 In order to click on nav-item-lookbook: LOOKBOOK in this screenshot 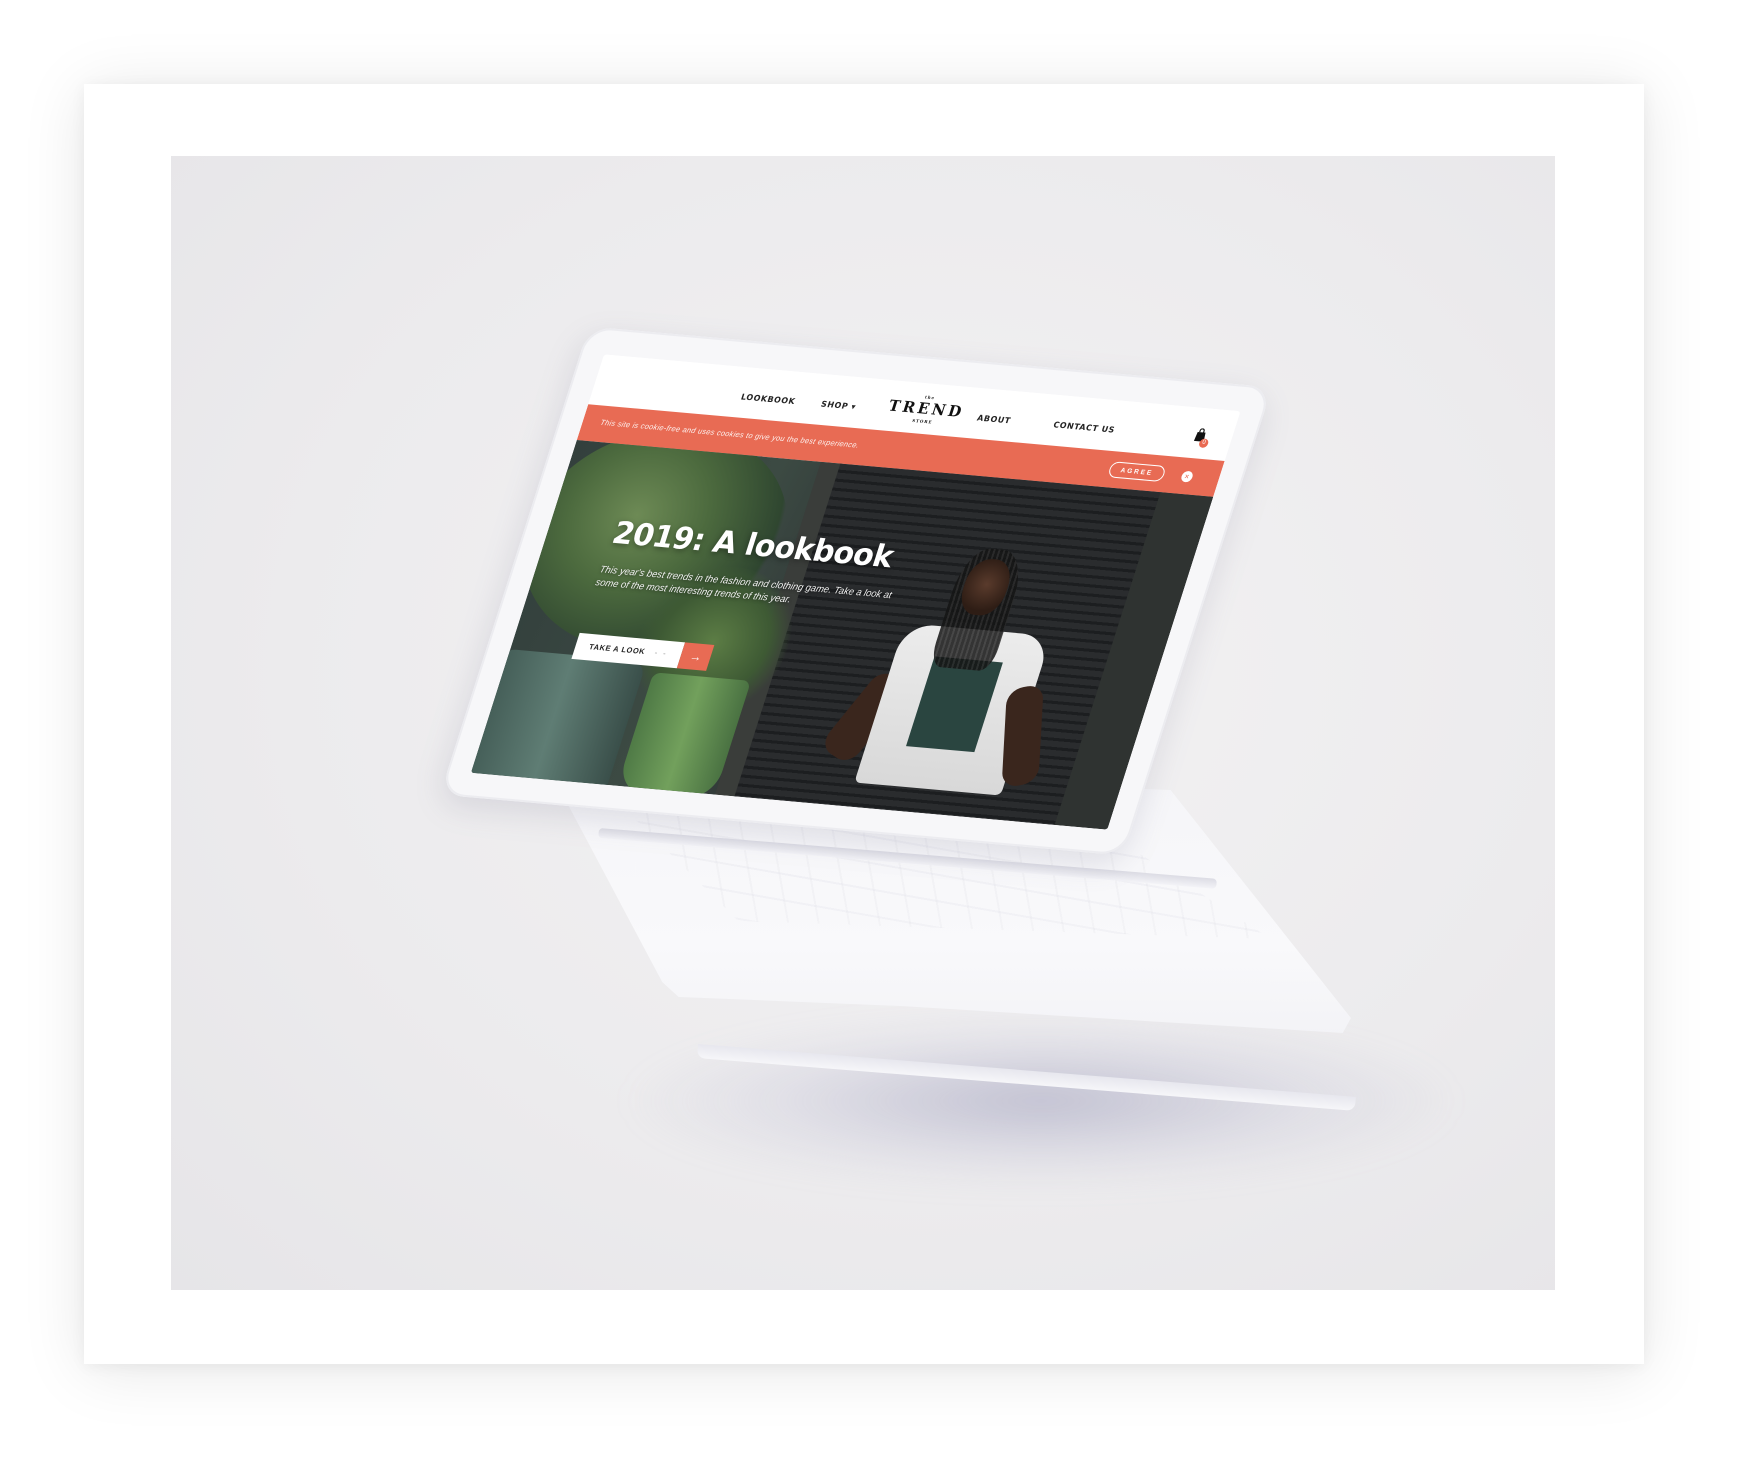, I will do `click(768, 399)`.